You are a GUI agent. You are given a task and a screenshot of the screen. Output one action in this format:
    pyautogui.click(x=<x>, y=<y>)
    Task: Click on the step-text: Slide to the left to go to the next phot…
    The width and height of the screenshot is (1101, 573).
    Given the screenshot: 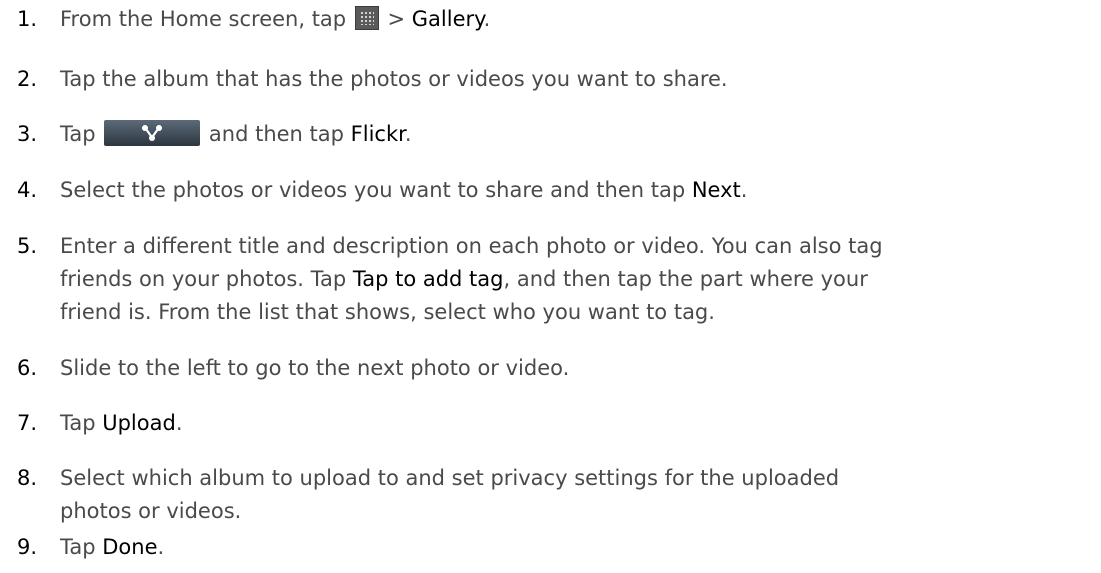 What is the action you would take?
    pyautogui.click(x=315, y=368)
    